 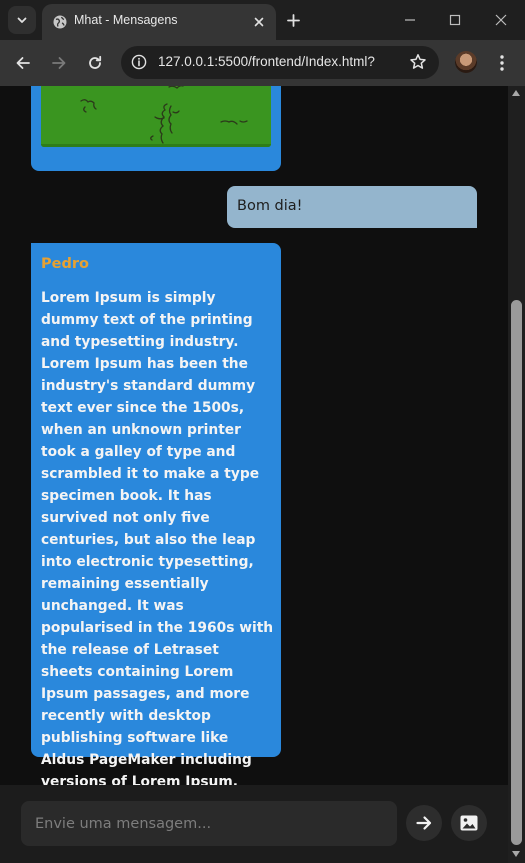 I want to click on send-button, so click(x=424, y=823).